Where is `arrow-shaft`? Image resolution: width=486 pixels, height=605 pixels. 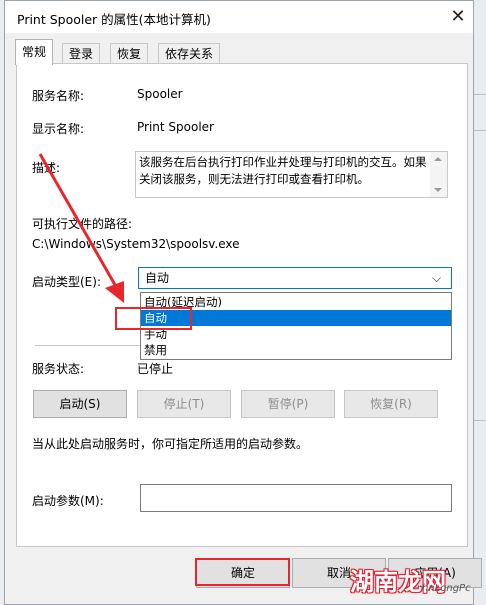
arrow-shaft is located at coordinates (79, 222).